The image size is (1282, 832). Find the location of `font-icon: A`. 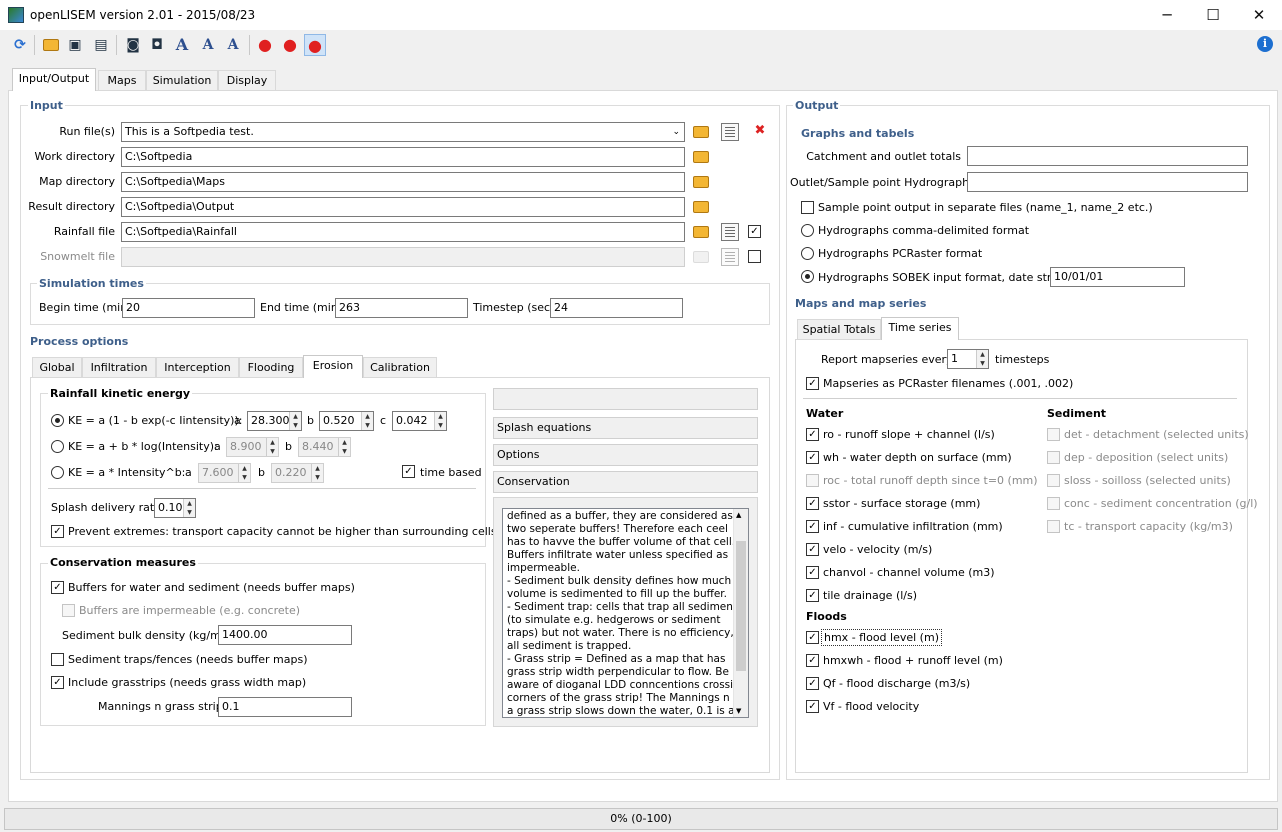

font-icon: A is located at coordinates (182, 45).